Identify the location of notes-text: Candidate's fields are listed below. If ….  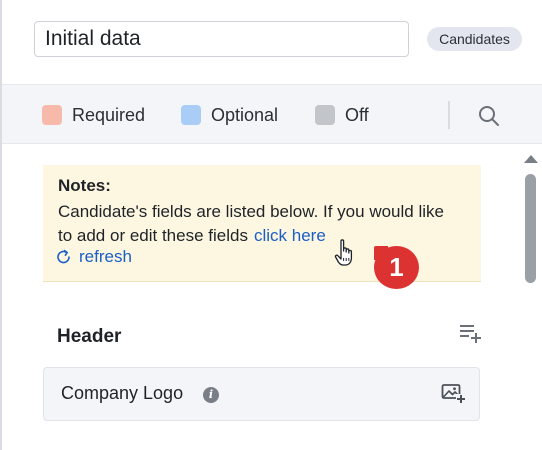
(258, 224).